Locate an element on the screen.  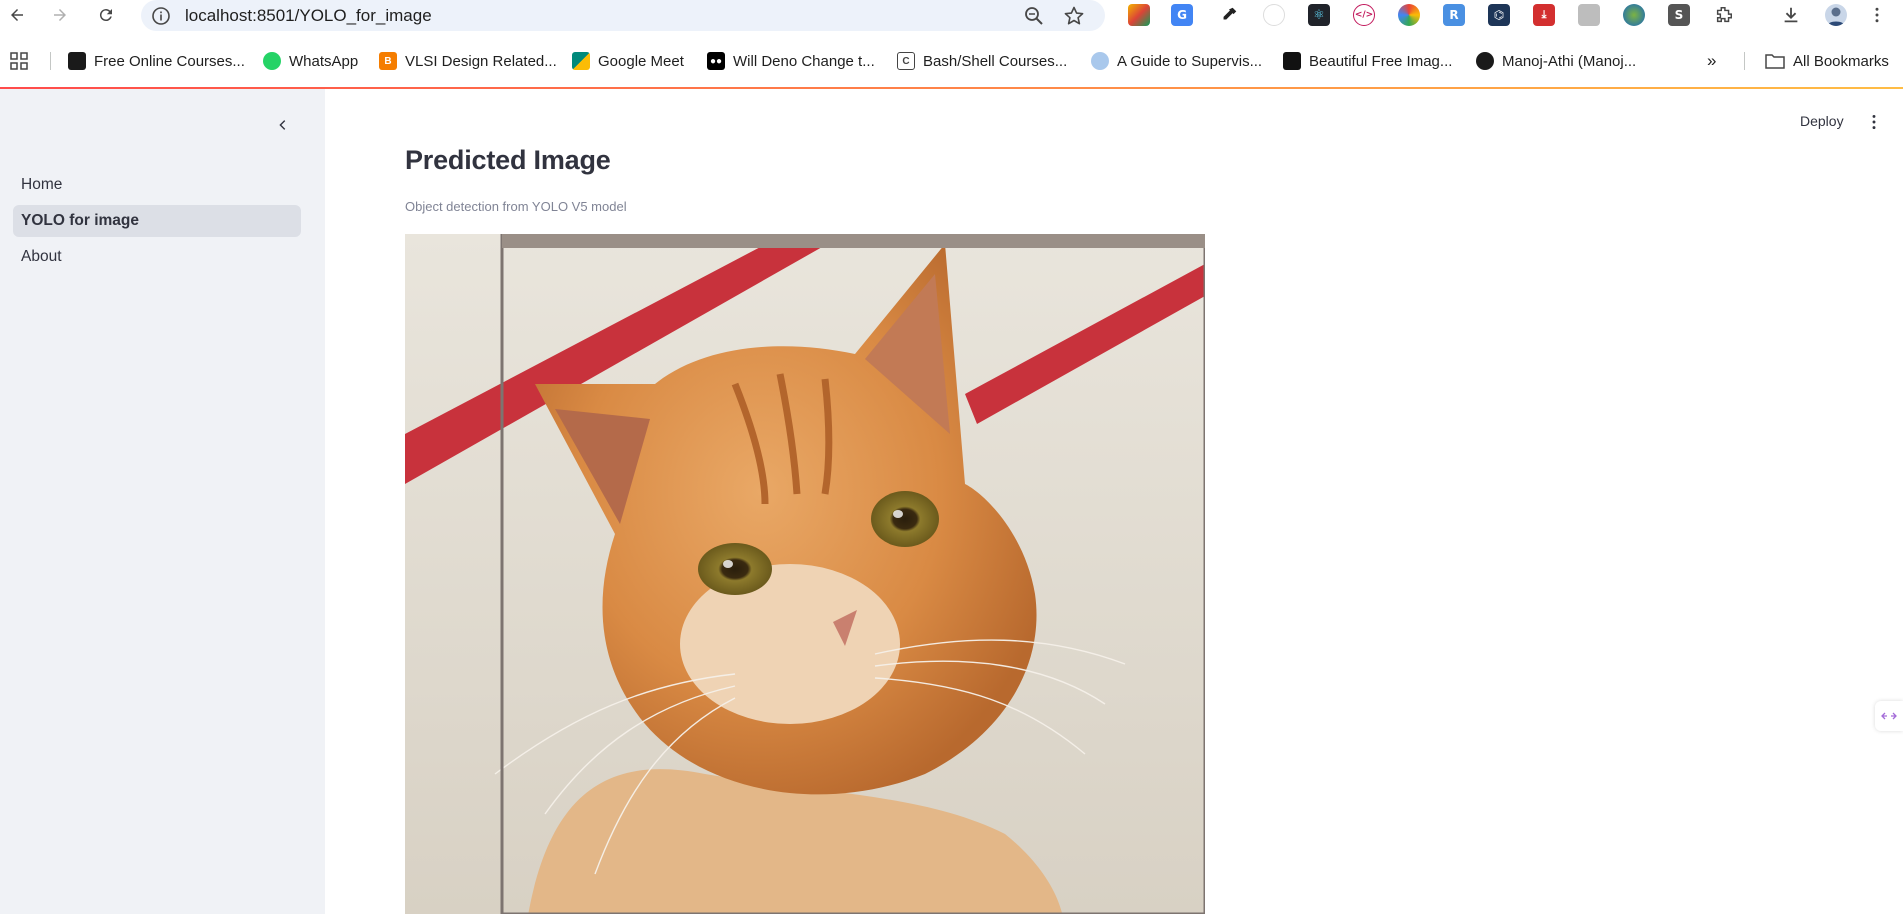
whatsapp-favicon-icon is located at coordinates (272, 61).